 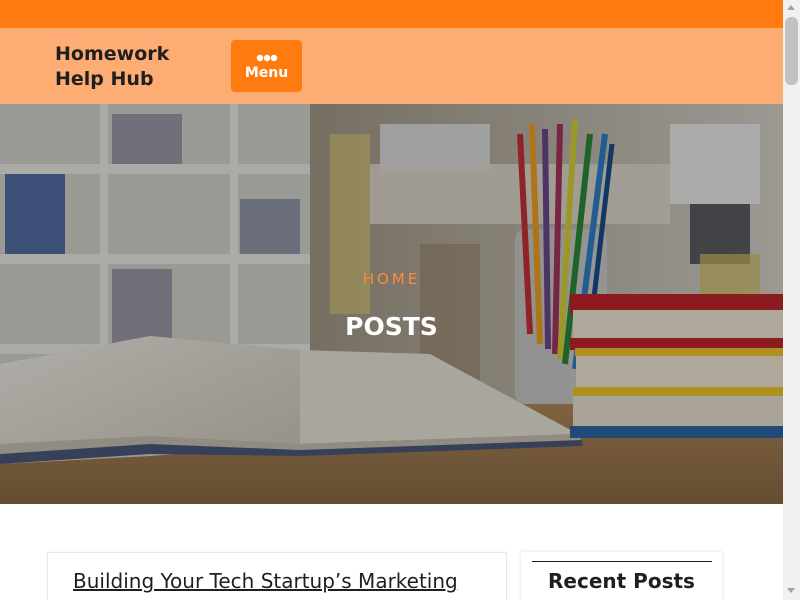 What do you see at coordinates (391, 279) in the screenshot?
I see `breadcrumb-home-link: HOME` at bounding box center [391, 279].